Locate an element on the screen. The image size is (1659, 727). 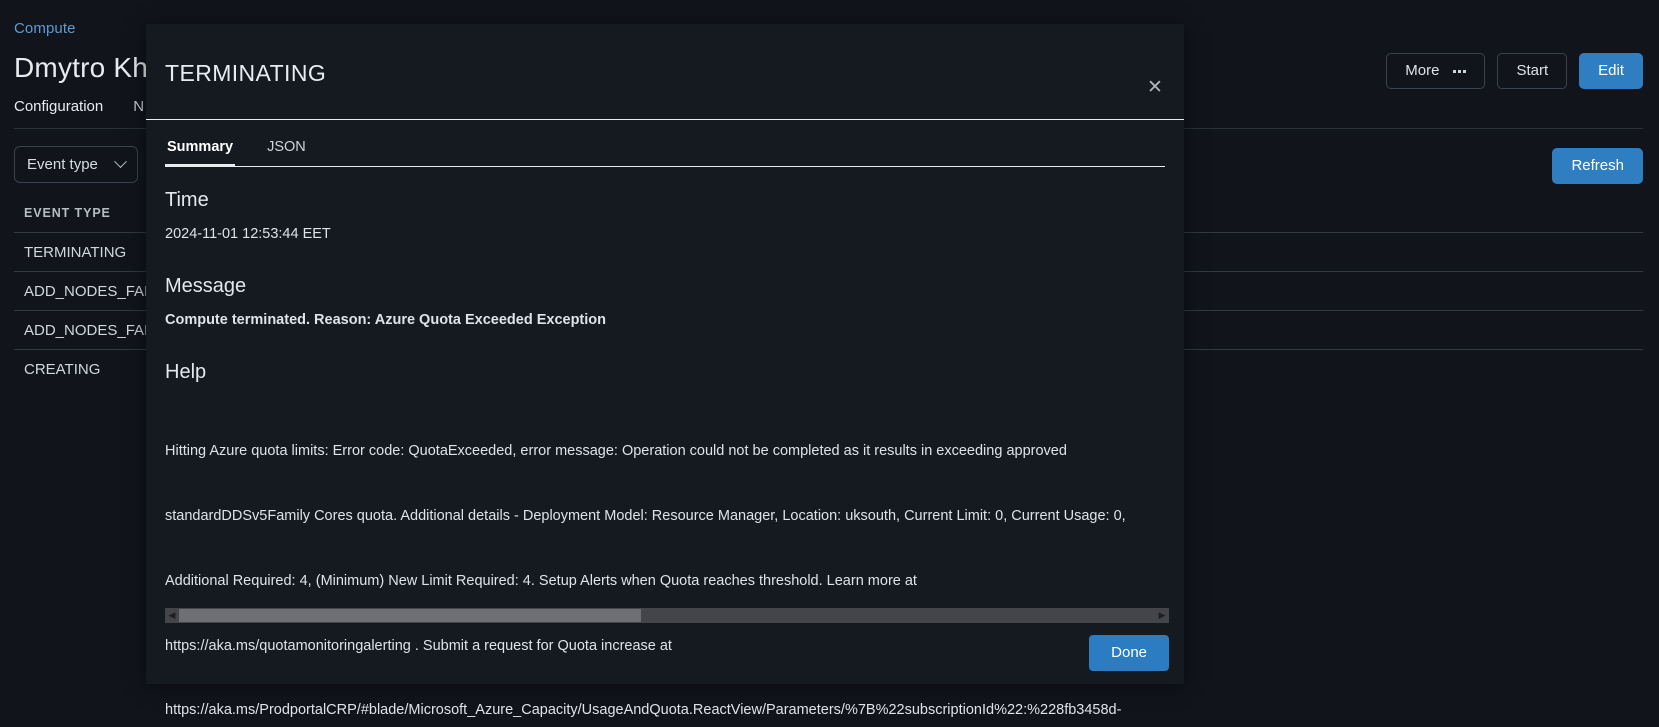
time-value: 2024-11-01 12:53:44 EET is located at coordinates (248, 234).